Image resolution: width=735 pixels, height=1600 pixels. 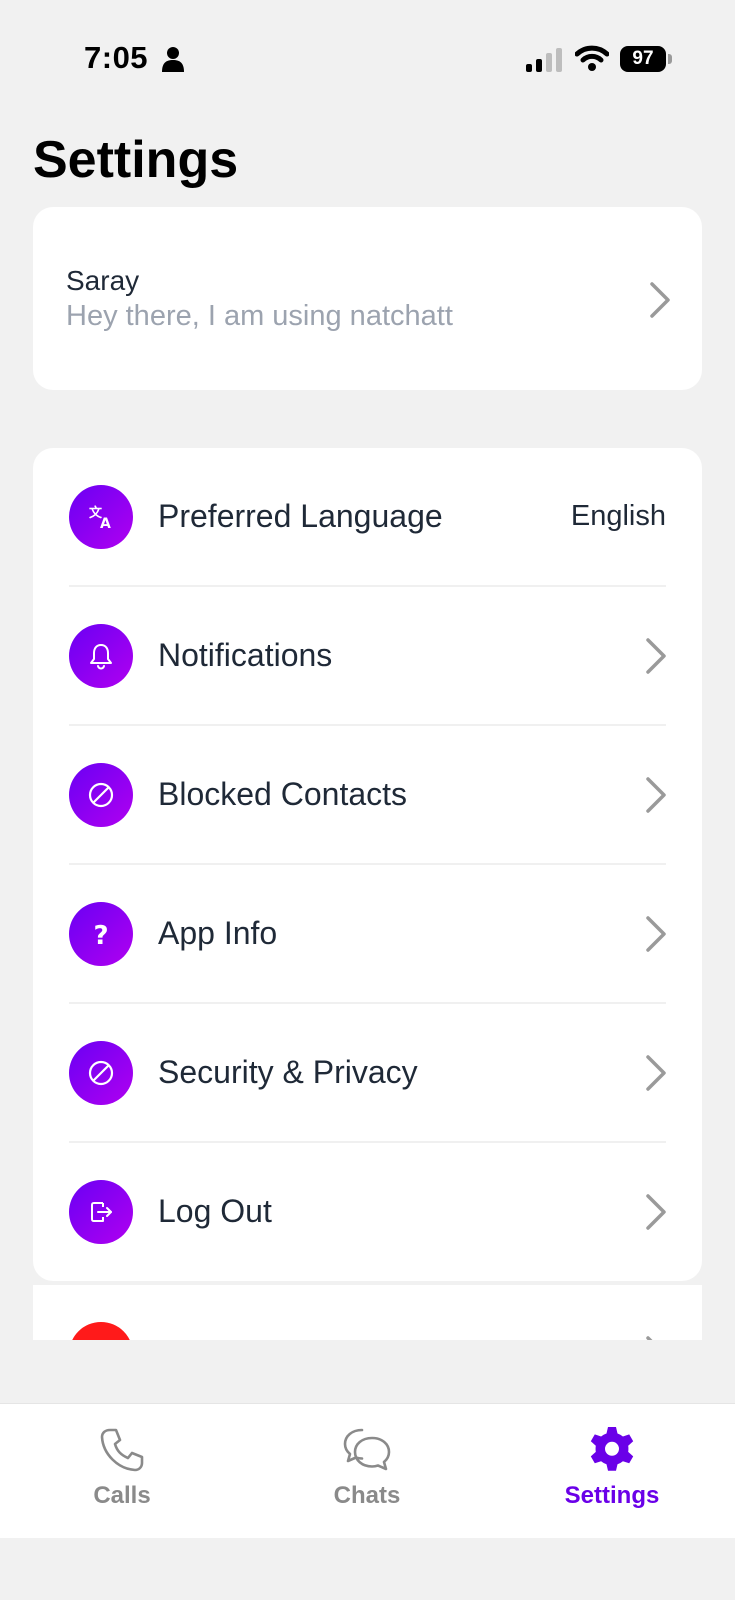 What do you see at coordinates (101, 1331) in the screenshot?
I see `delete-account-icon` at bounding box center [101, 1331].